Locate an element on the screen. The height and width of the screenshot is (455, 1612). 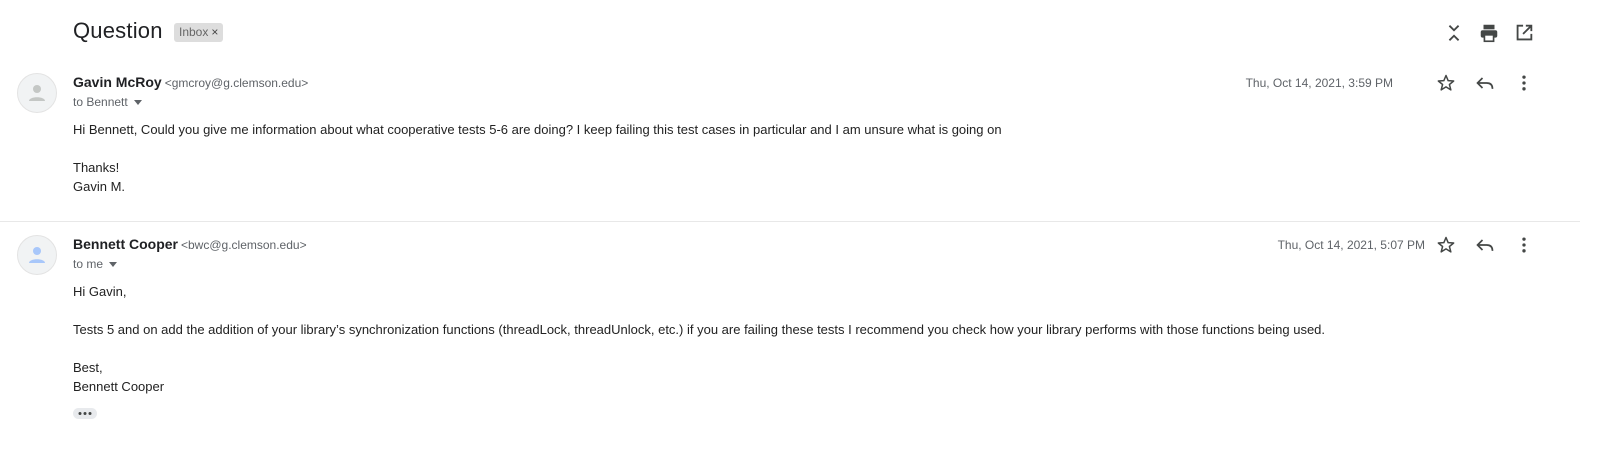
sender: Bennett Cooper <bwc@g.clemson.edu> is located at coordinates (190, 244).